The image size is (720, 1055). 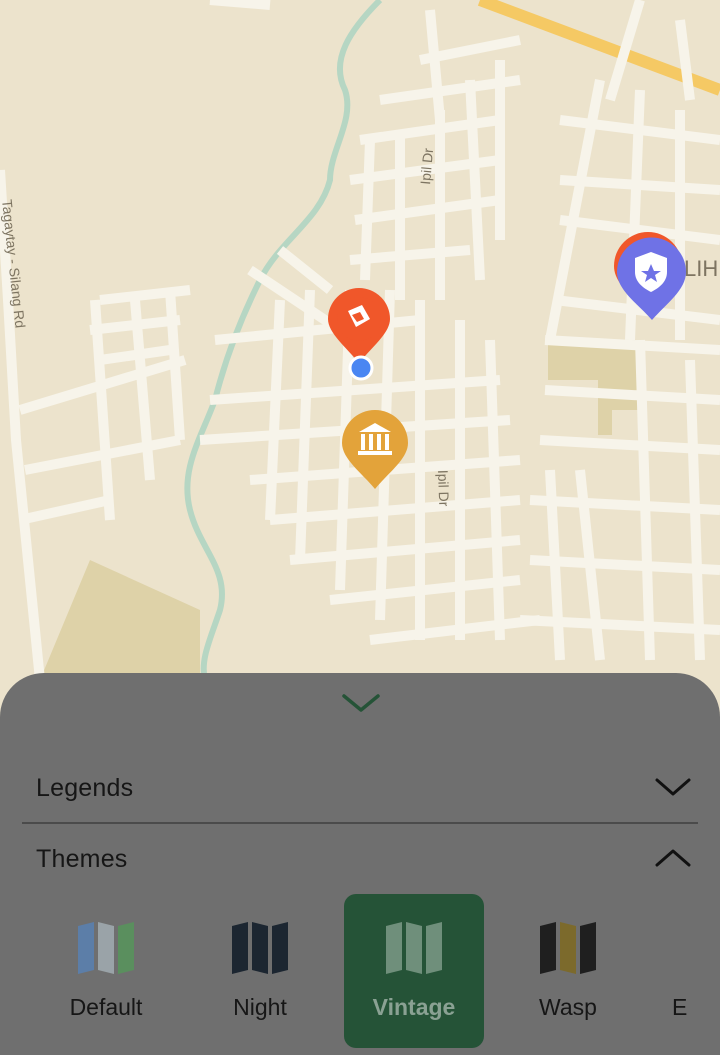 I want to click on theme-label: Default, so click(x=106, y=1007).